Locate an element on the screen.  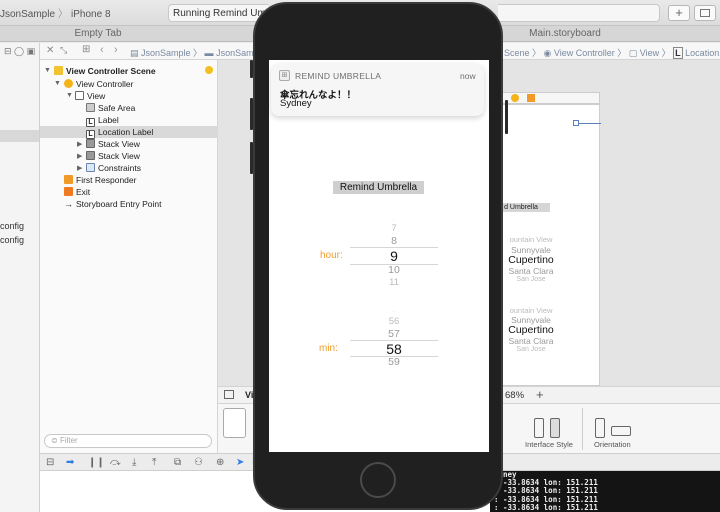
home-button is located at coordinates (378, 480).